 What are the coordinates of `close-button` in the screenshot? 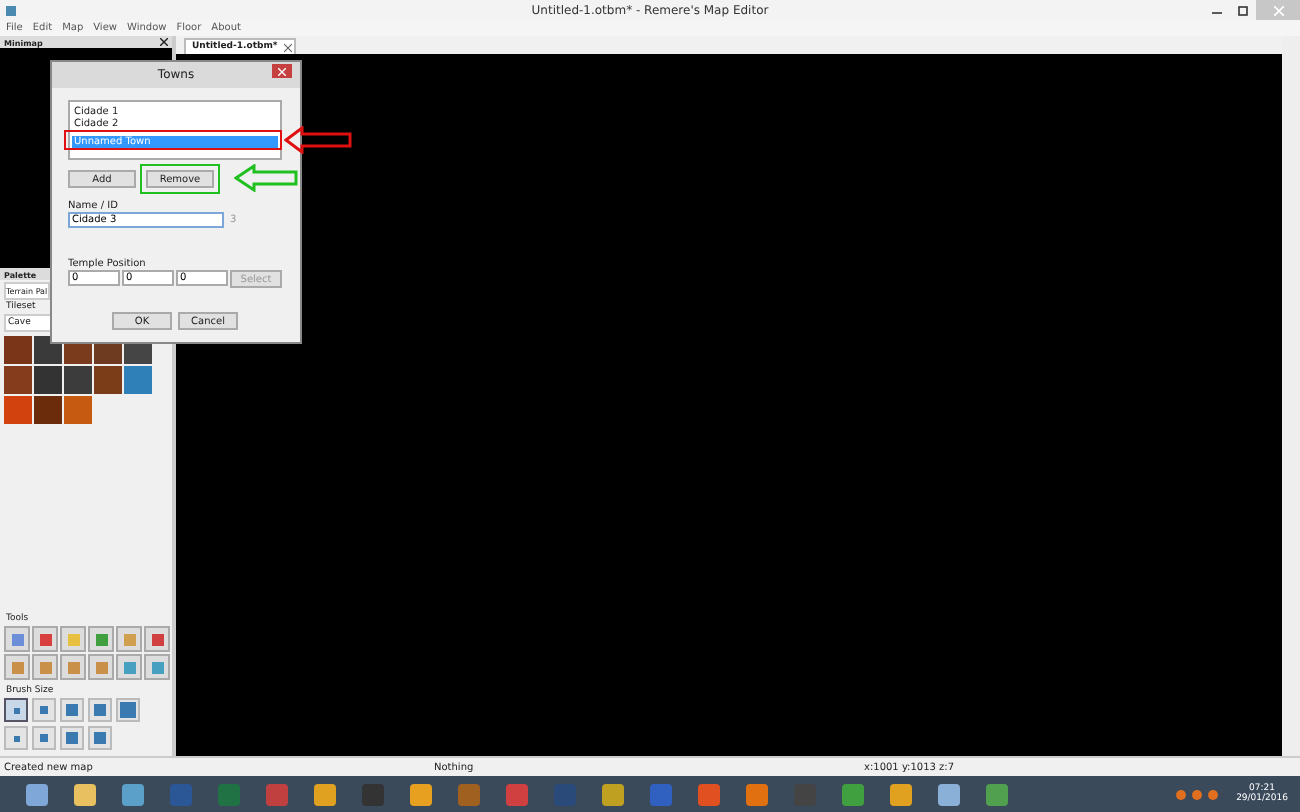 It's located at (282, 71).